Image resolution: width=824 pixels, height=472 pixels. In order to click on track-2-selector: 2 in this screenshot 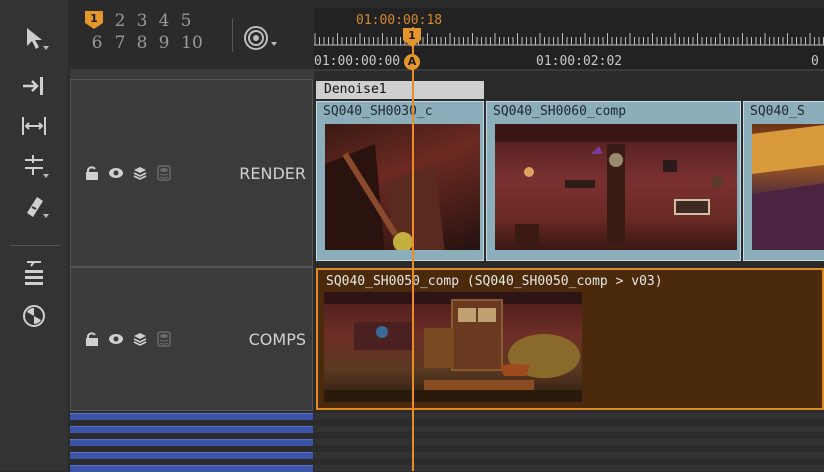, I will do `click(120, 21)`.